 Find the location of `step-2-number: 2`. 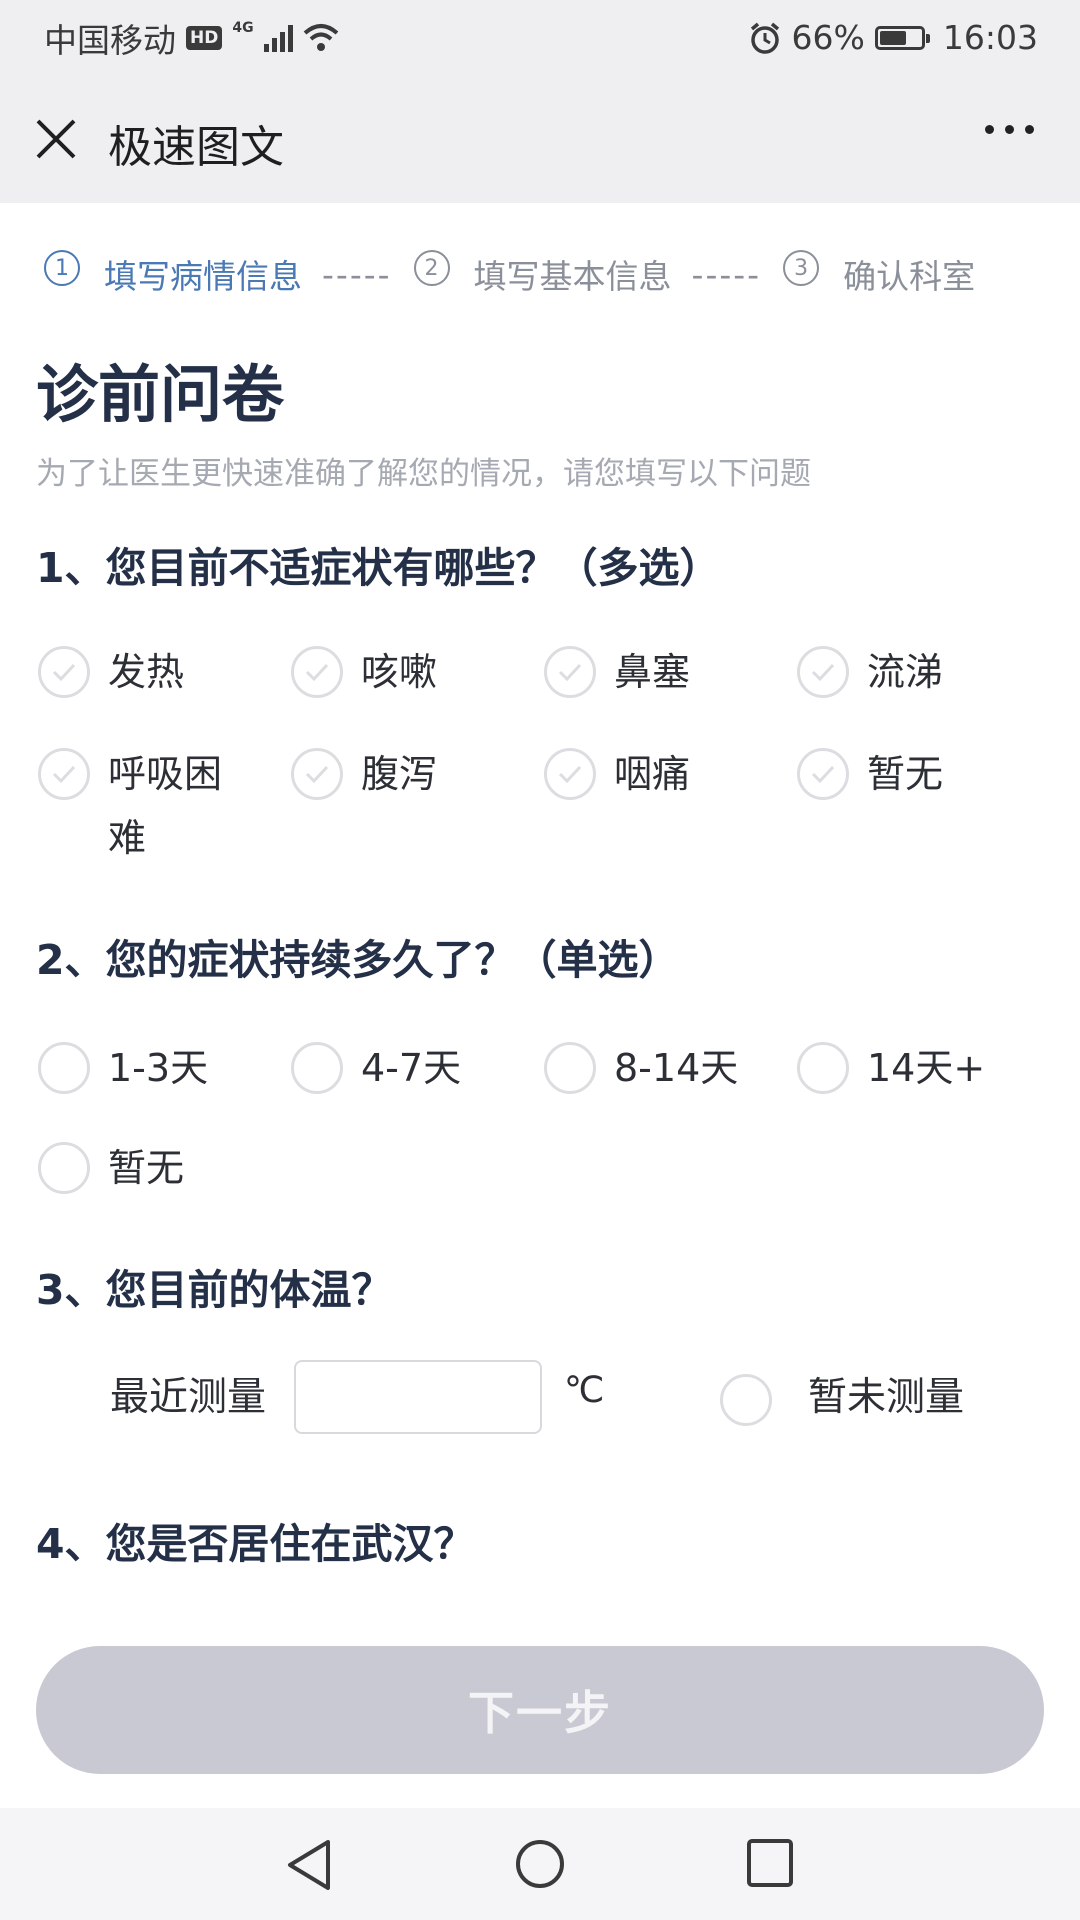

step-2-number: 2 is located at coordinates (431, 268).